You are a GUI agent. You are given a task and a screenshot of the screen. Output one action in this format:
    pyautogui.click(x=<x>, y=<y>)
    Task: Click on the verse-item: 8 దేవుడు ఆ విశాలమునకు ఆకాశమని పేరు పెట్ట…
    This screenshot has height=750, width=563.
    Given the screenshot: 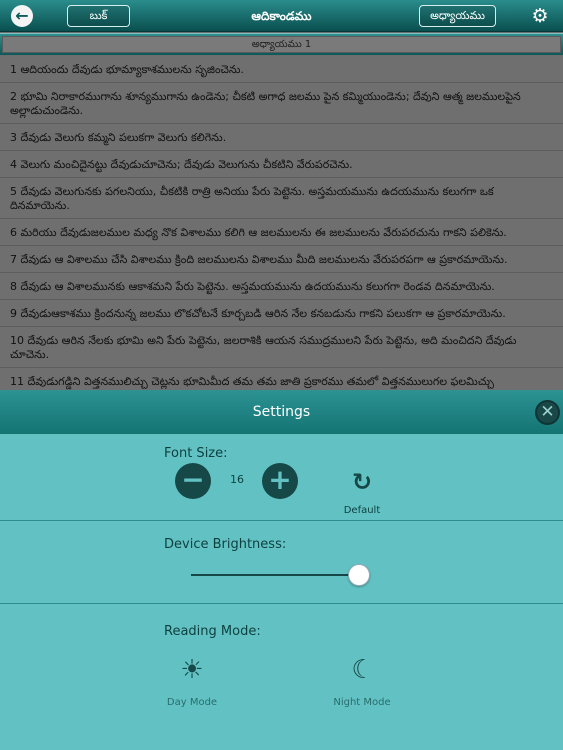 What is the action you would take?
    pyautogui.click(x=281, y=286)
    